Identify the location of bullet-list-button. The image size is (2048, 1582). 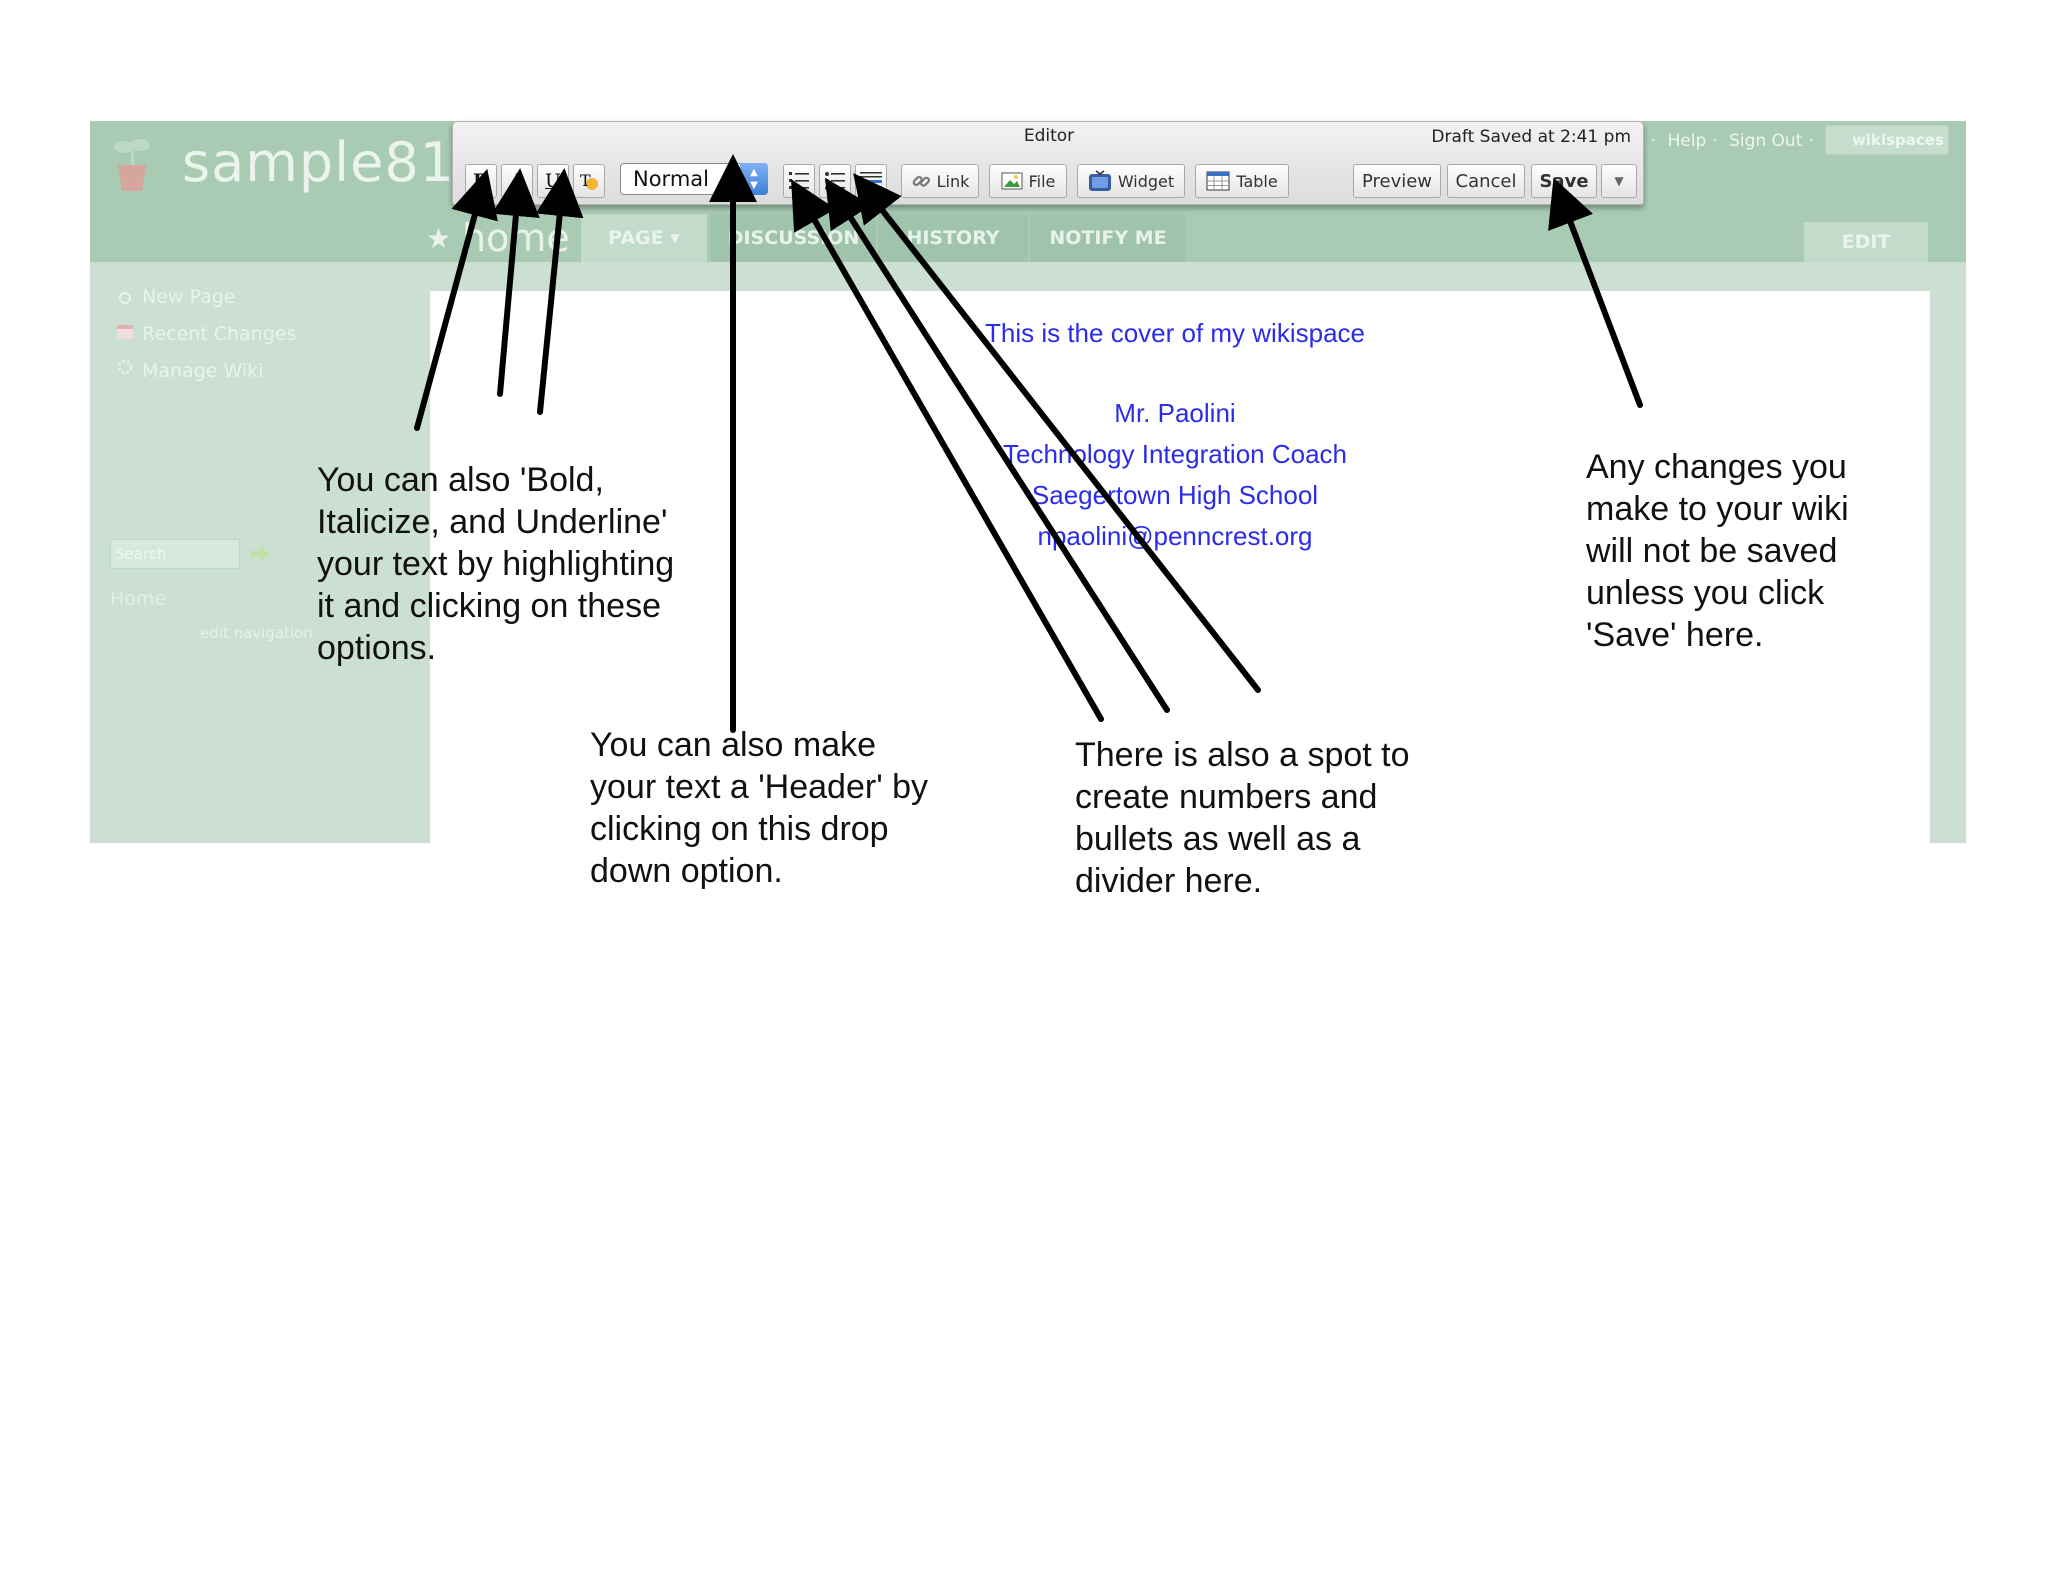
(835, 181).